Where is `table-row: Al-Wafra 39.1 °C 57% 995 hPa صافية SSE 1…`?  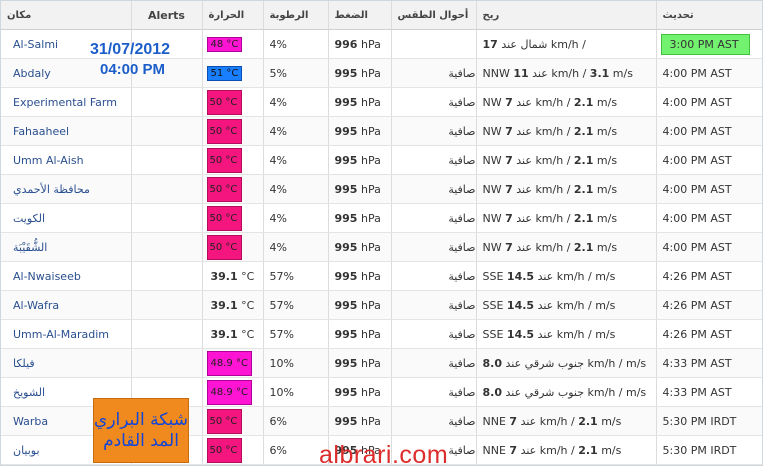
table-row: Al-Wafra 39.1 °C 57% 995 hPa صافية SSE 1… is located at coordinates (381, 305).